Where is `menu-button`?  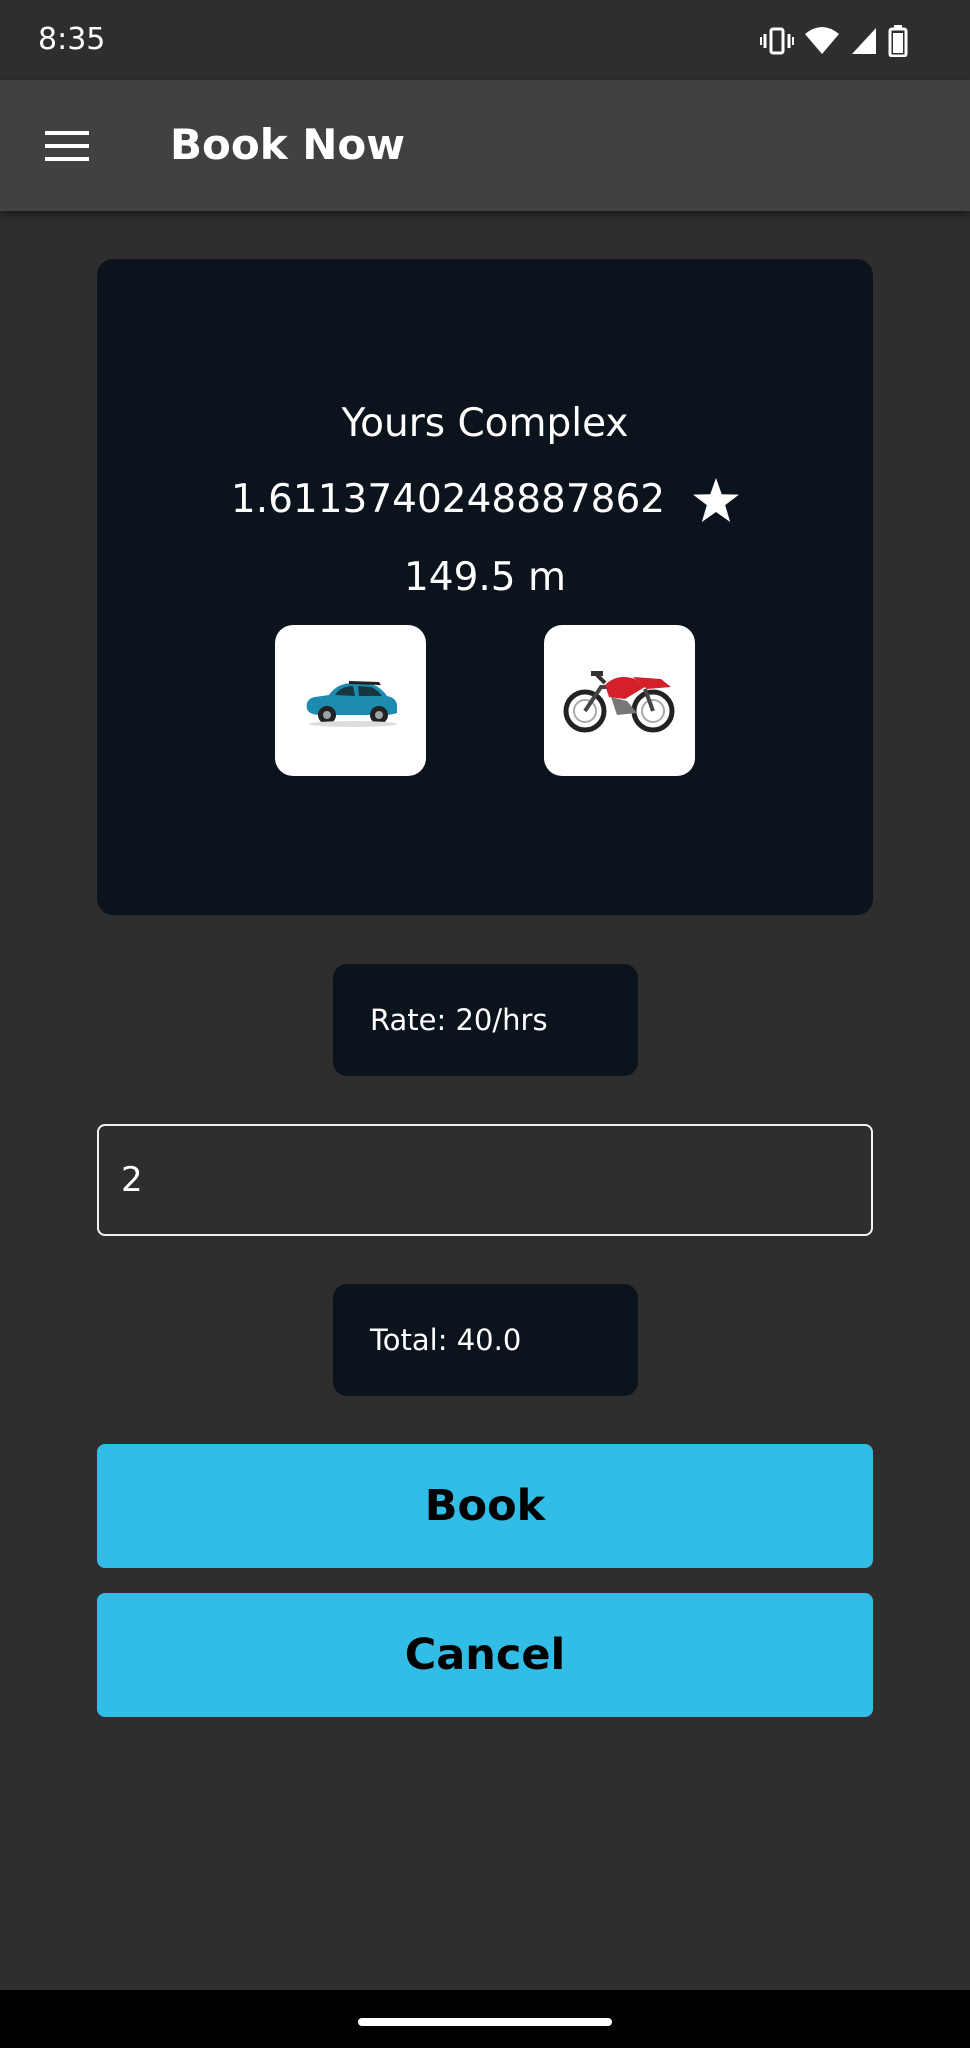 menu-button is located at coordinates (67, 146).